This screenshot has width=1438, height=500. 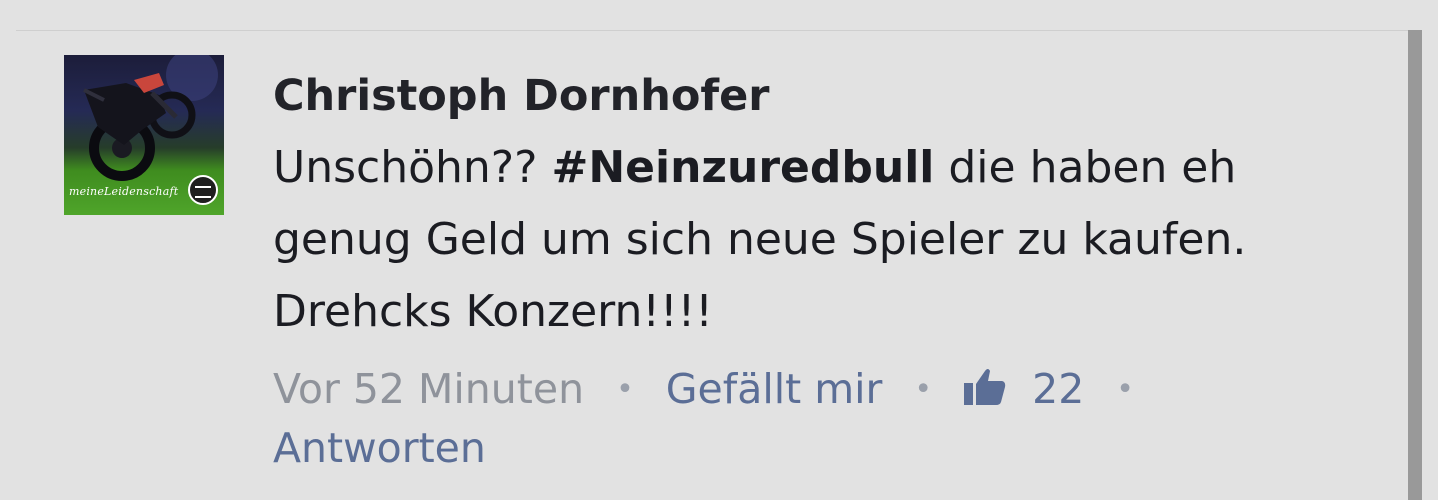 What do you see at coordinates (144, 135) in the screenshot?
I see `avatar: meineLeidenschaft` at bounding box center [144, 135].